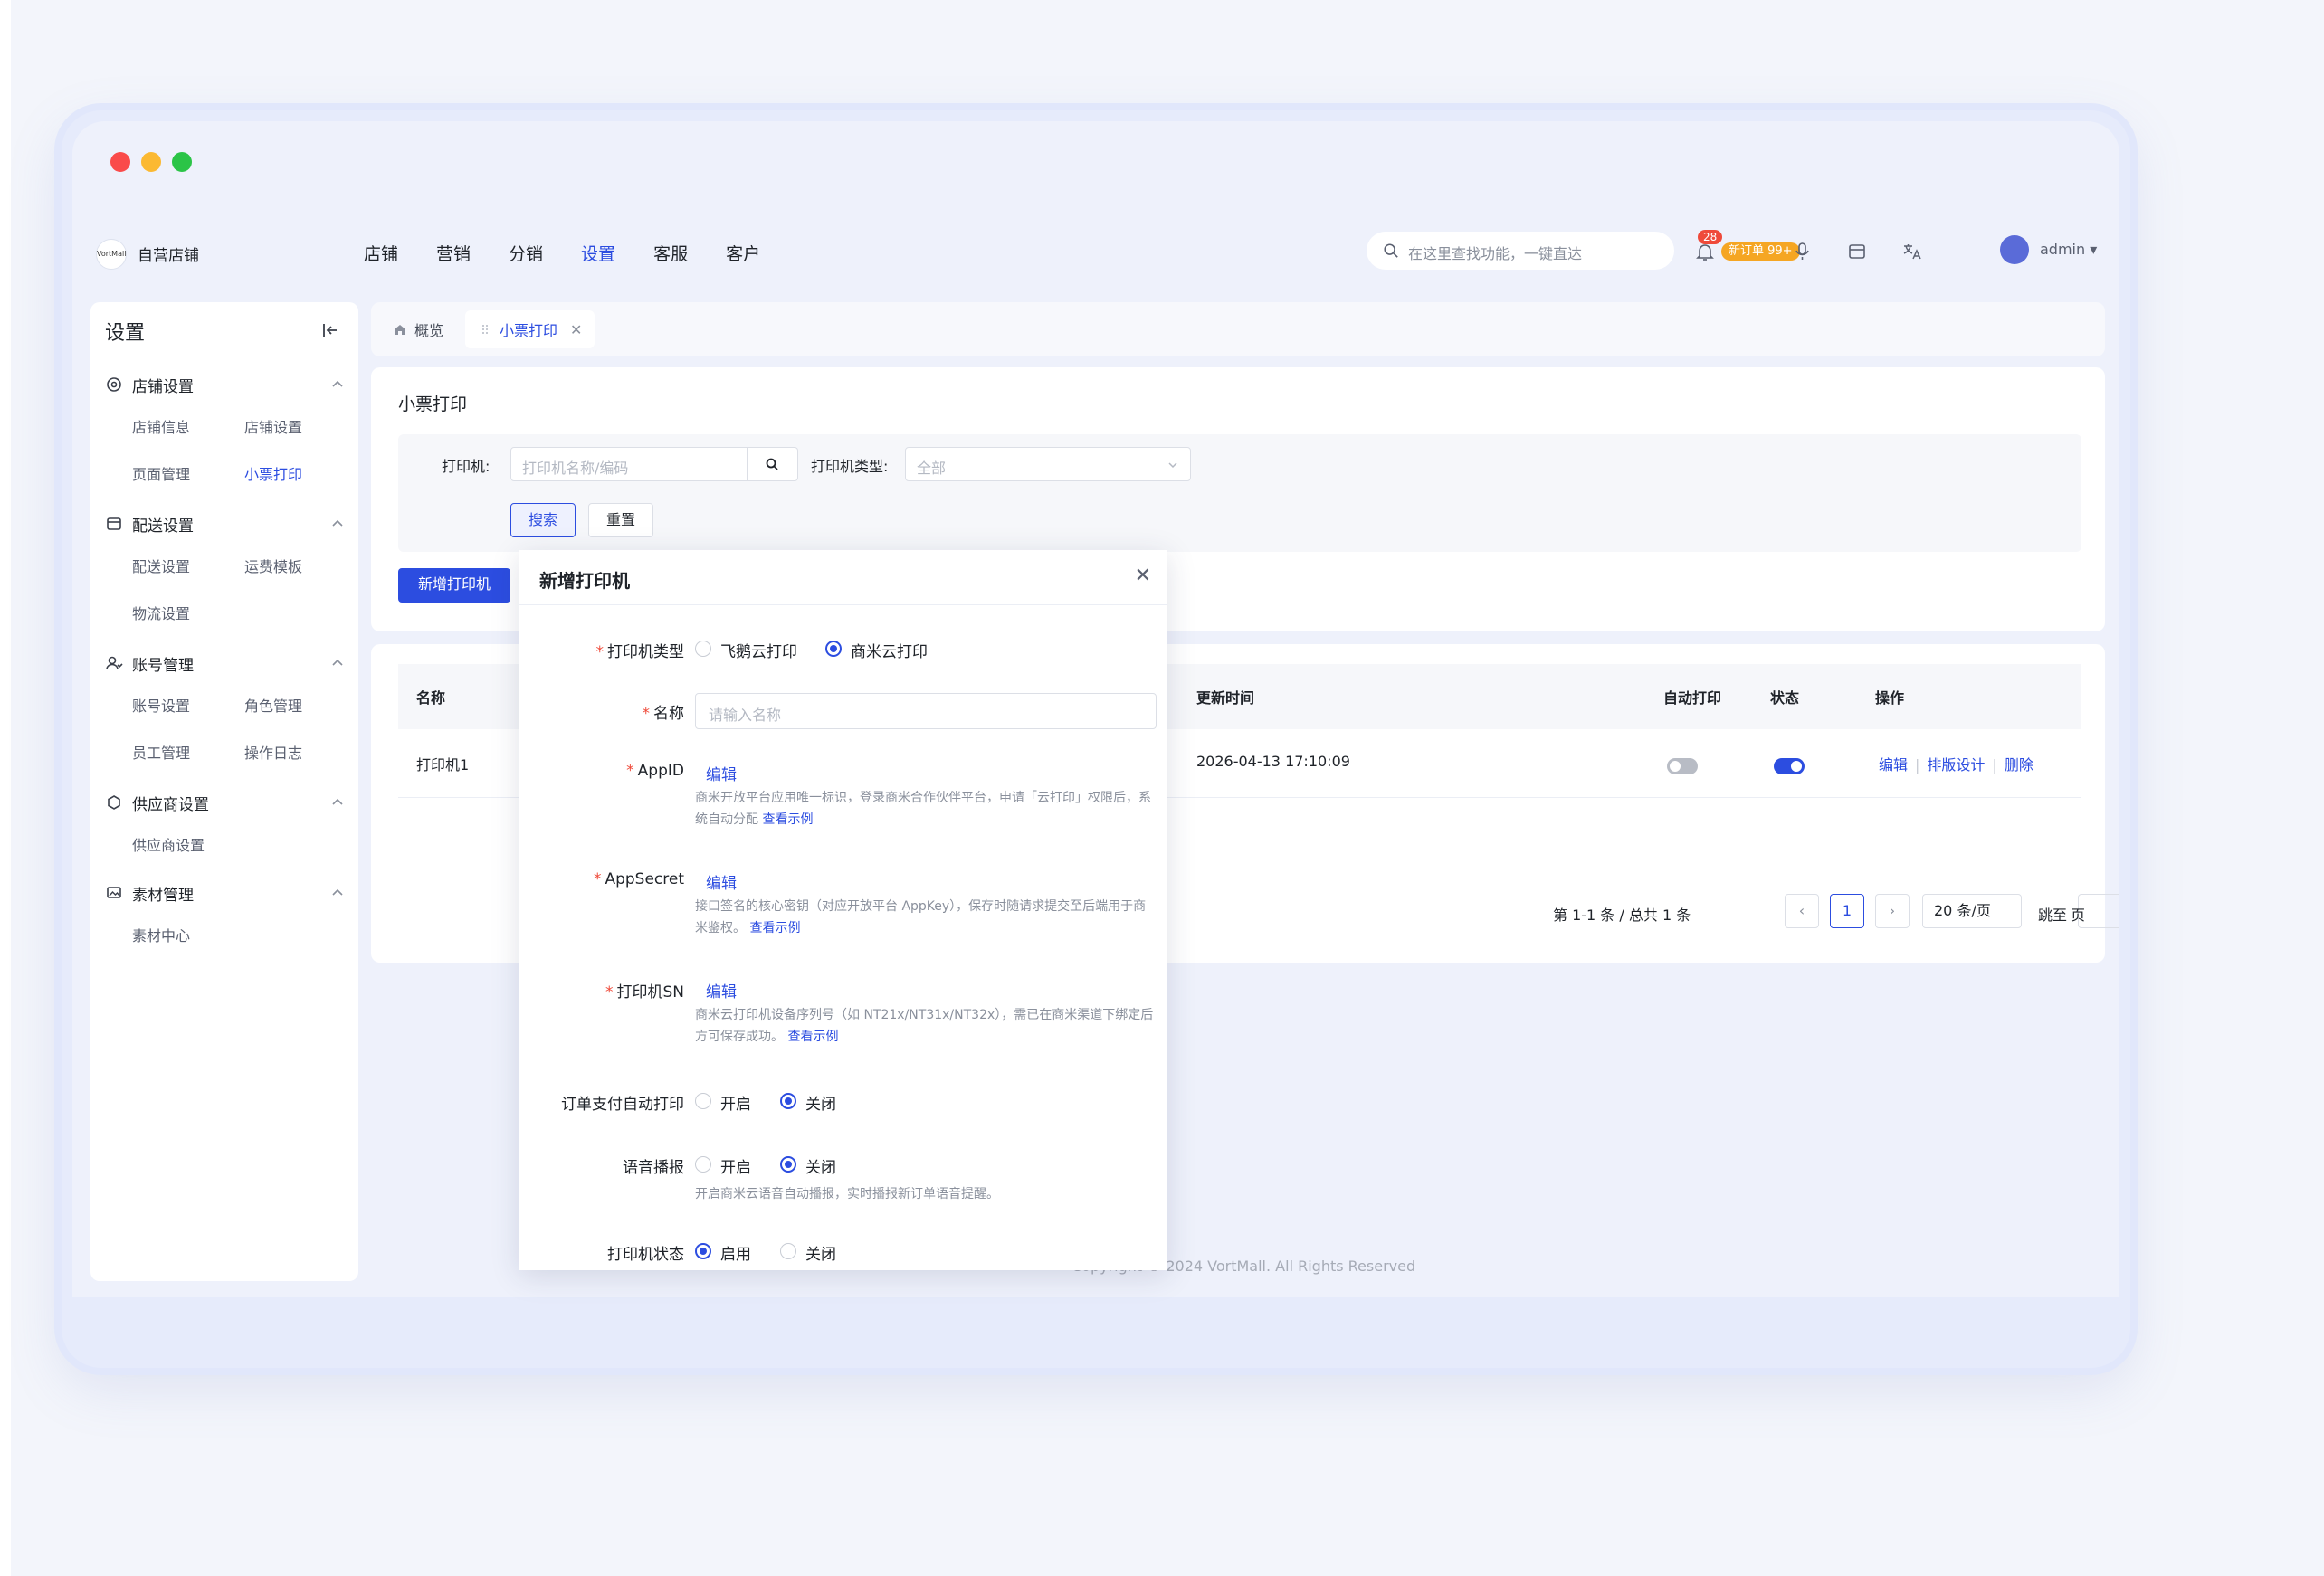  I want to click on sidebar-group-header: 账号管理, so click(227, 663).